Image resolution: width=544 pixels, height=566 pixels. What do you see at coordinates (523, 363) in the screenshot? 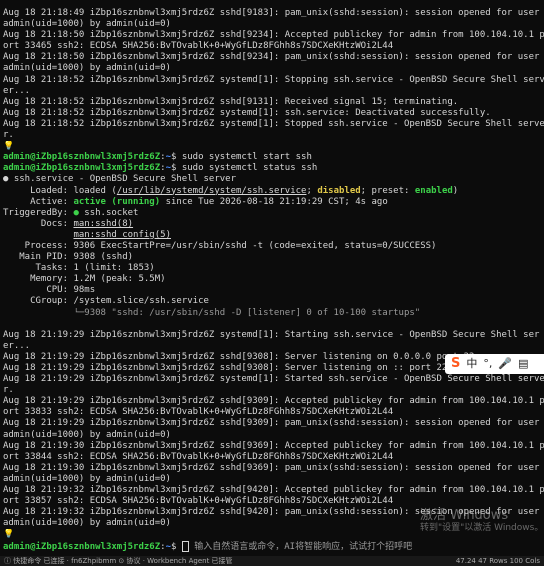
I see `ime-menu-icon: ▤` at bounding box center [523, 363].